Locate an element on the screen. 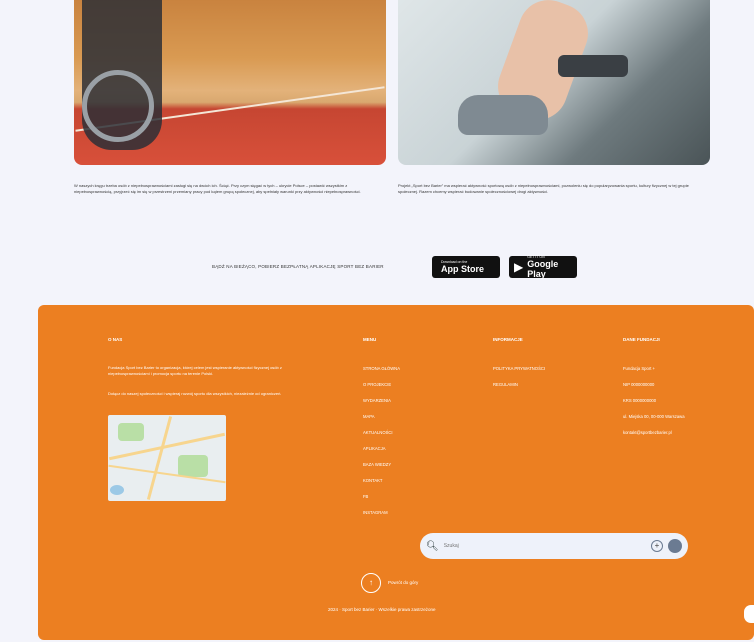 This screenshot has width=754, height=642. footer-menu-heading: MENU is located at coordinates (370, 339).